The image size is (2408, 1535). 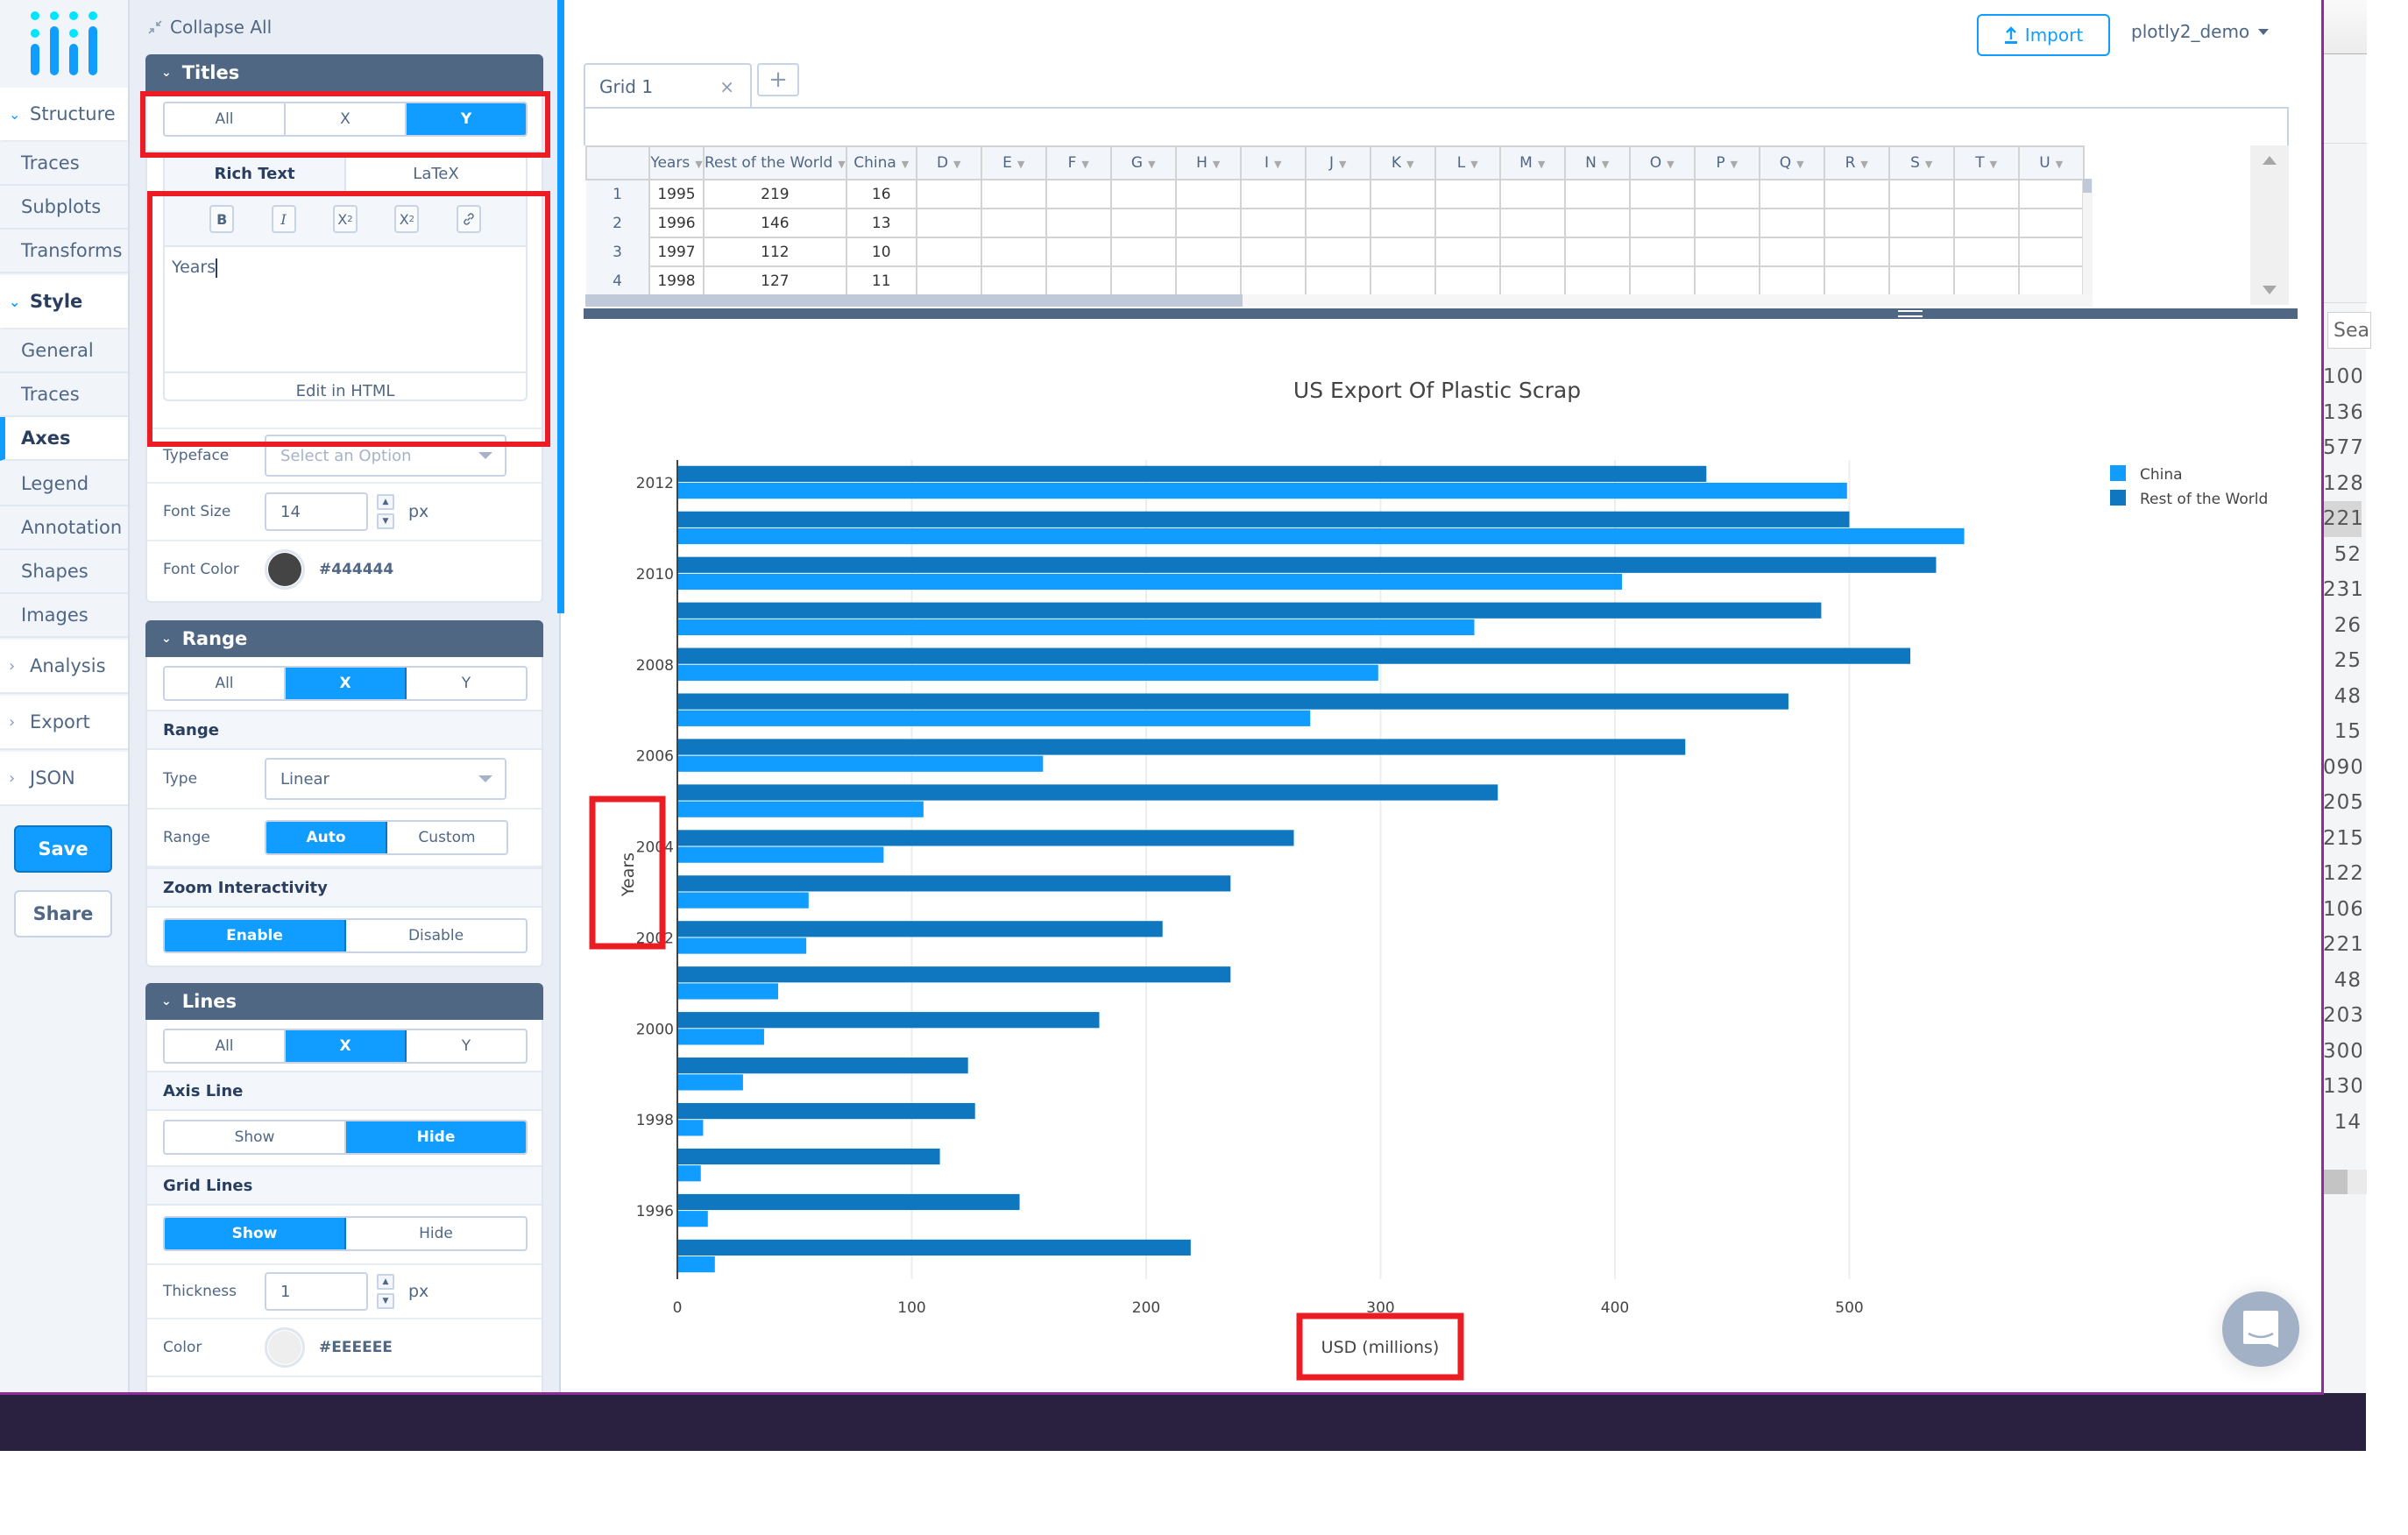 I want to click on grid-cell: 11, so click(x=881, y=280).